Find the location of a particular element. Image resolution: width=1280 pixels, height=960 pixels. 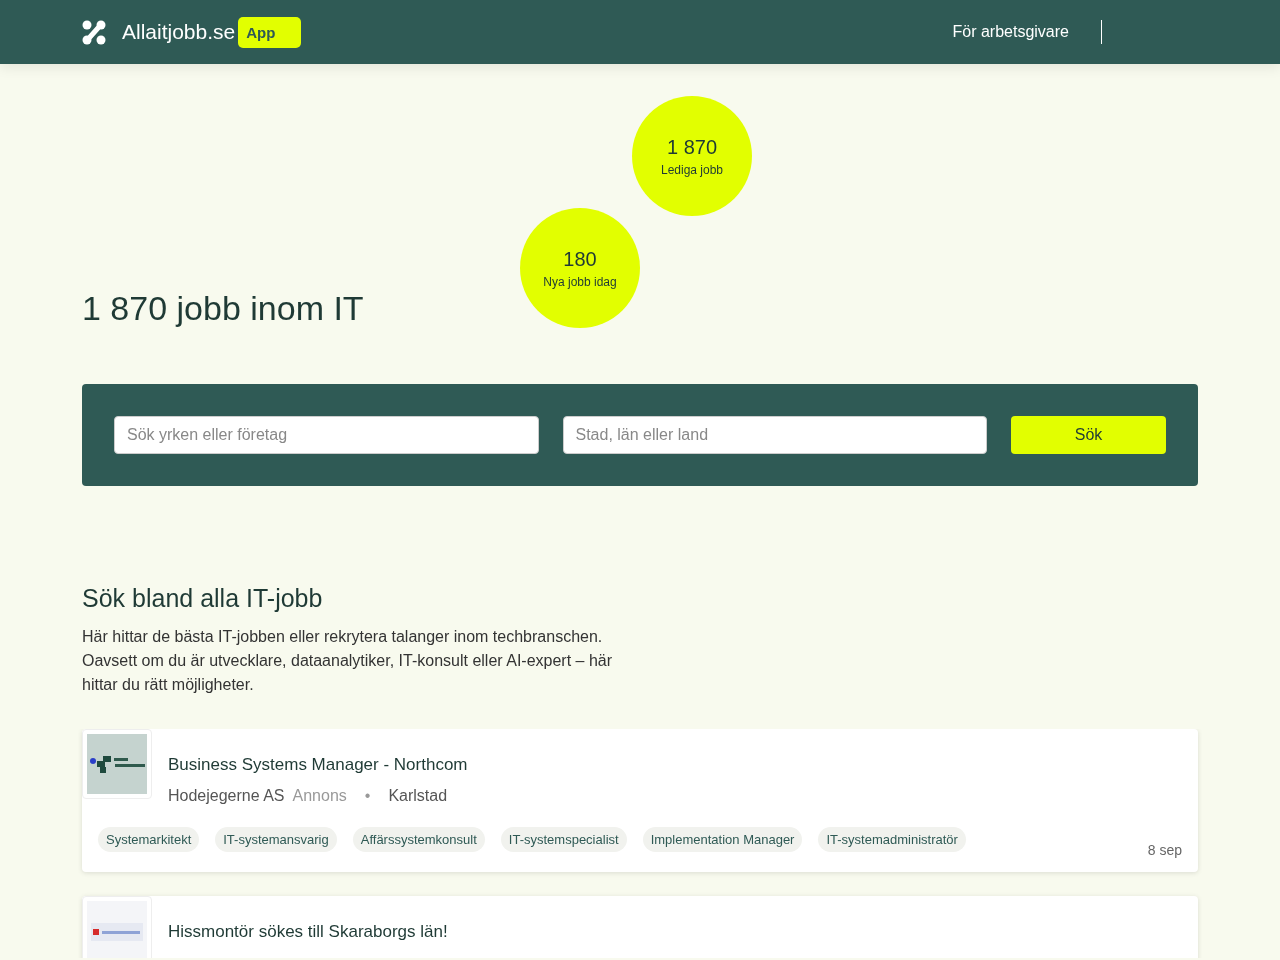

job-tag: Implementation Manager is located at coordinates (722, 839).